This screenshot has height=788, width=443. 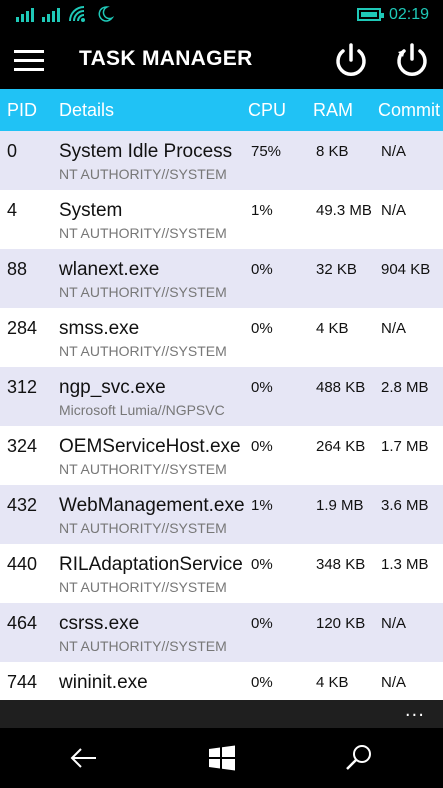 What do you see at coordinates (22, 110) in the screenshot?
I see `column-pid: PID` at bounding box center [22, 110].